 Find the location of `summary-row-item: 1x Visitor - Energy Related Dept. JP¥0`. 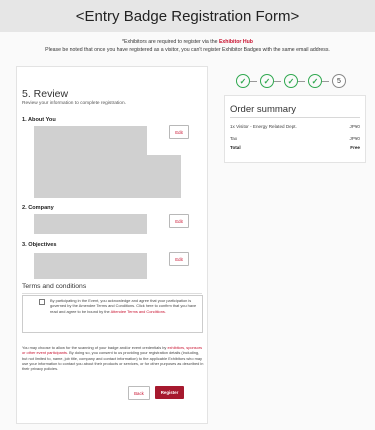

summary-row-item: 1x Visitor - Energy Related Dept. JP¥0 is located at coordinates (295, 126).